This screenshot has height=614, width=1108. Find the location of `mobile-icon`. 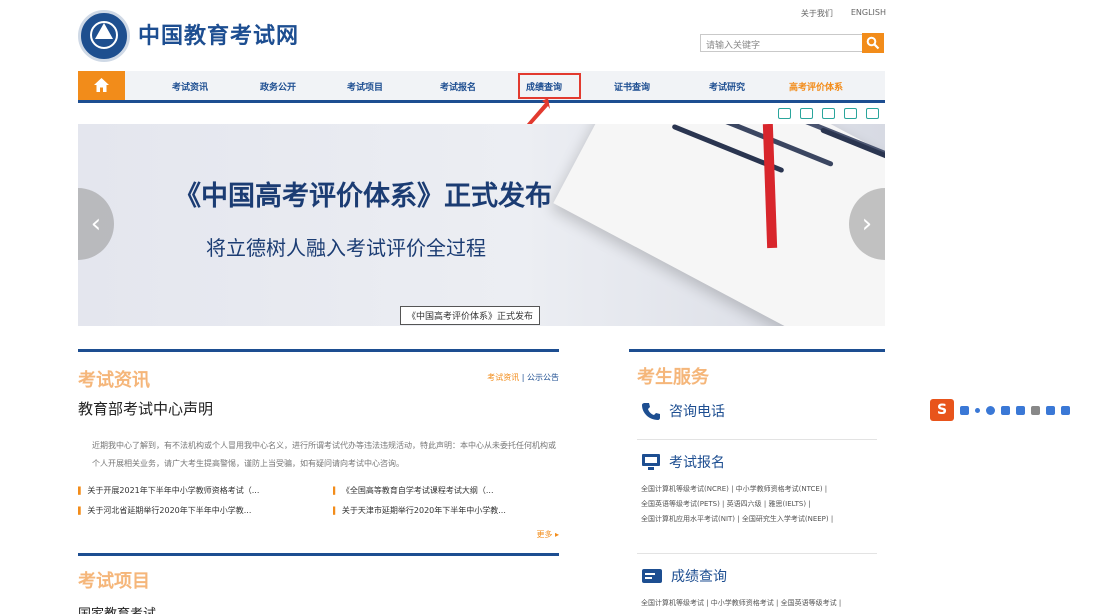

mobile-icon is located at coordinates (784, 113).